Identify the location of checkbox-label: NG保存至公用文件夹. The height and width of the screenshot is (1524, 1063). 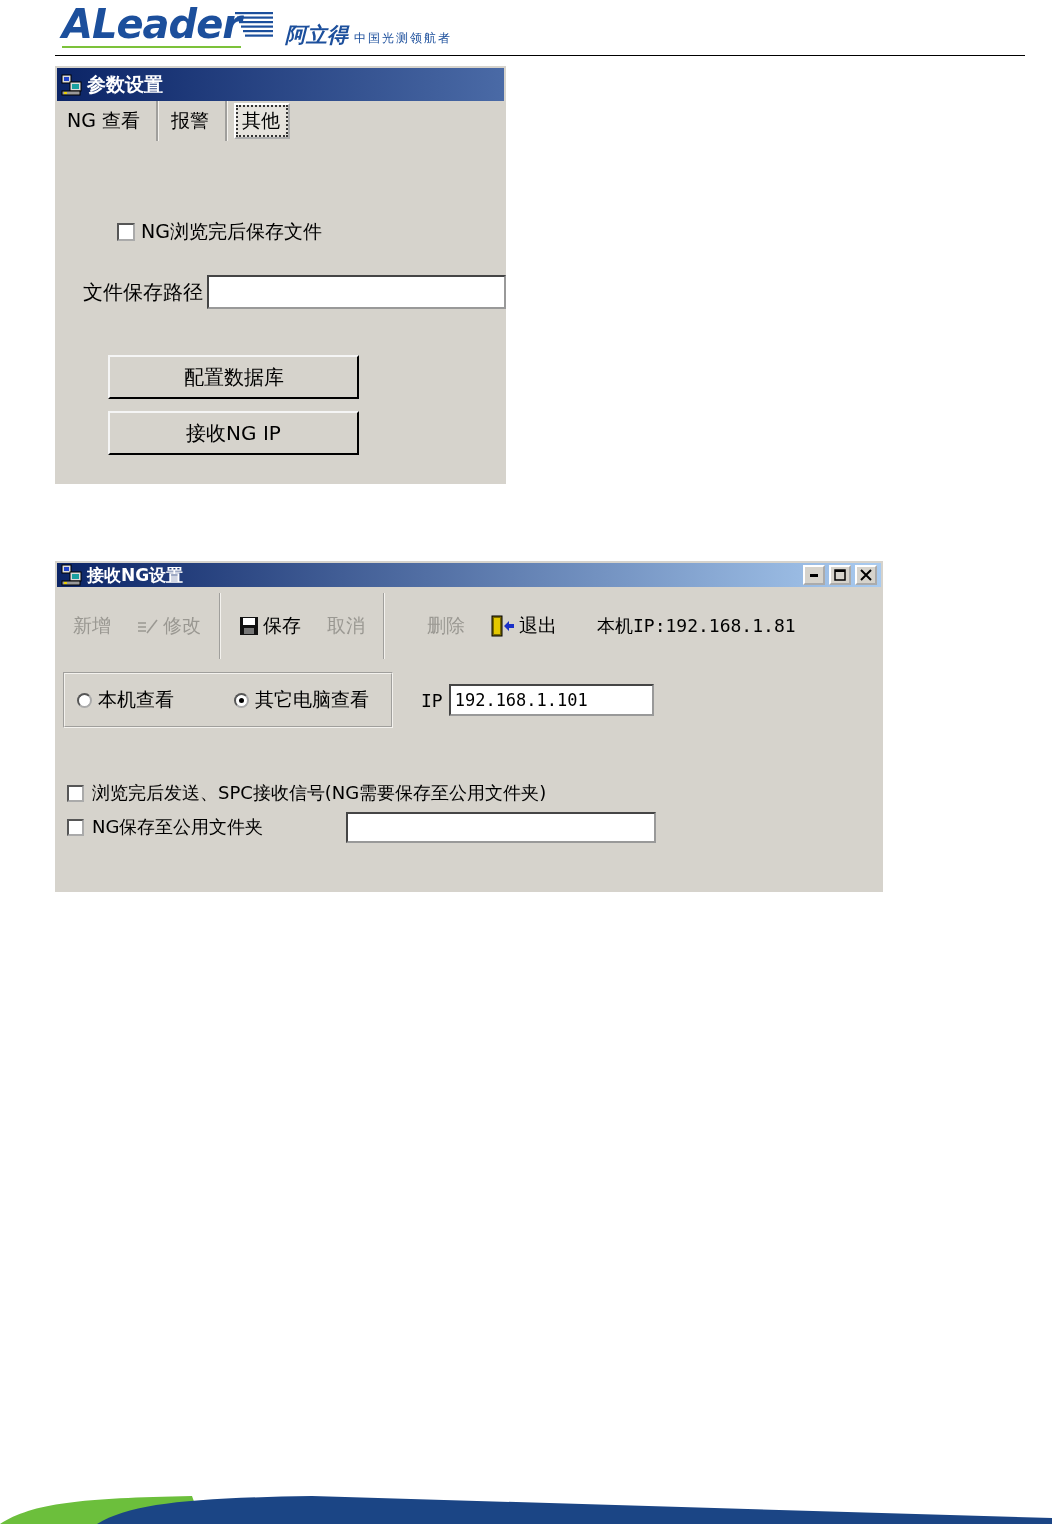
(178, 827).